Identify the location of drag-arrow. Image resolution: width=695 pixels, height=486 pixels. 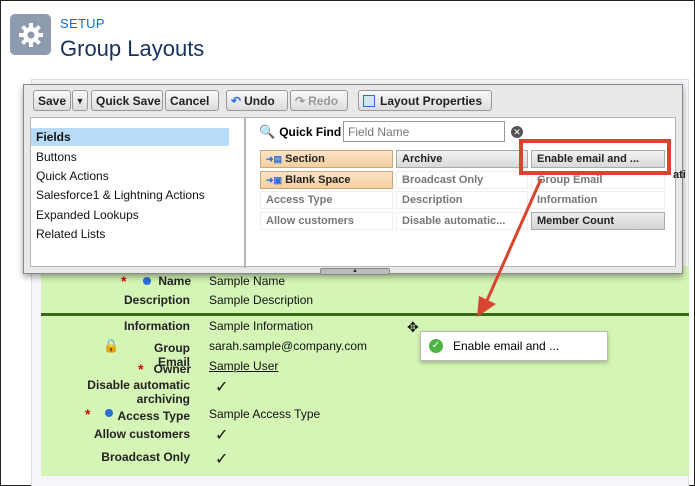
(510, 247).